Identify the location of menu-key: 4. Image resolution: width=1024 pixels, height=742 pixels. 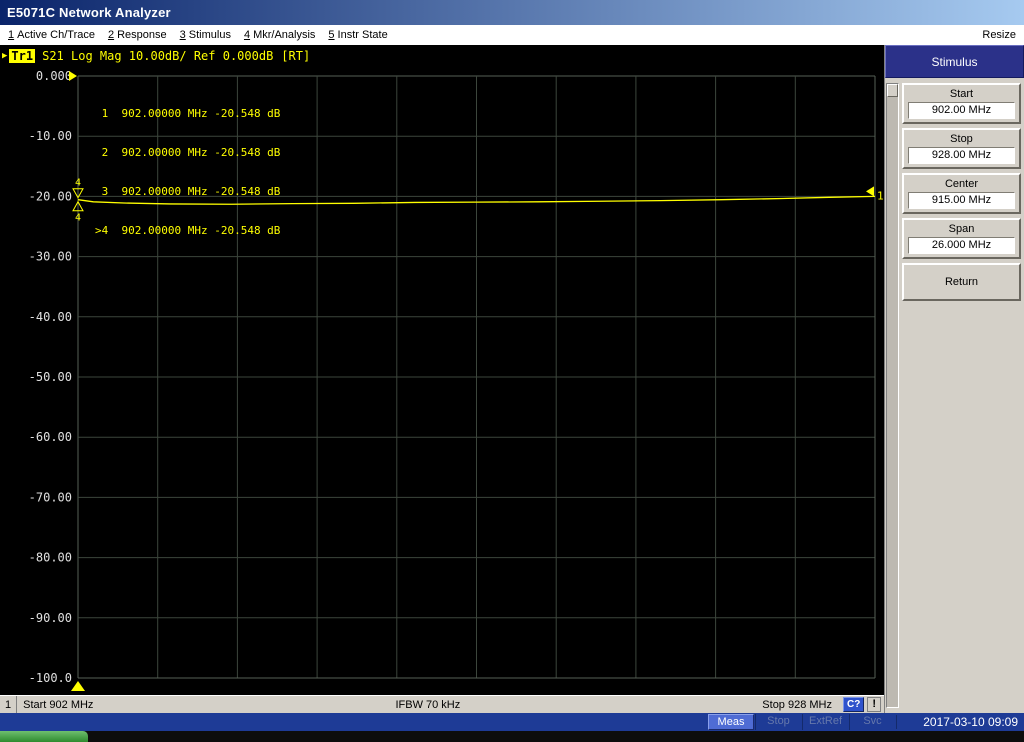
(247, 35).